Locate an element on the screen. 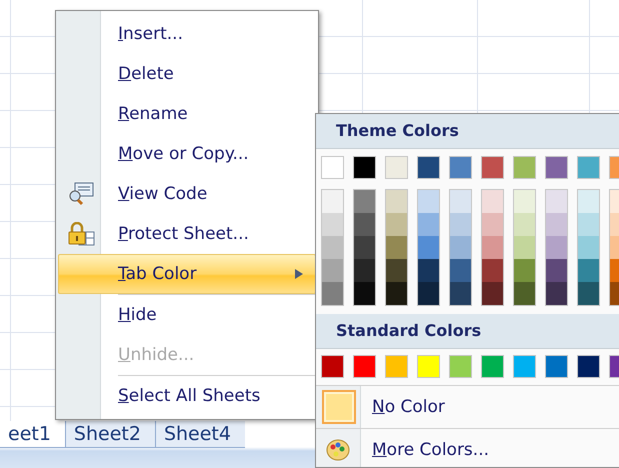 The height and width of the screenshot is (468, 619). menu-item: Hide is located at coordinates (187, 315).